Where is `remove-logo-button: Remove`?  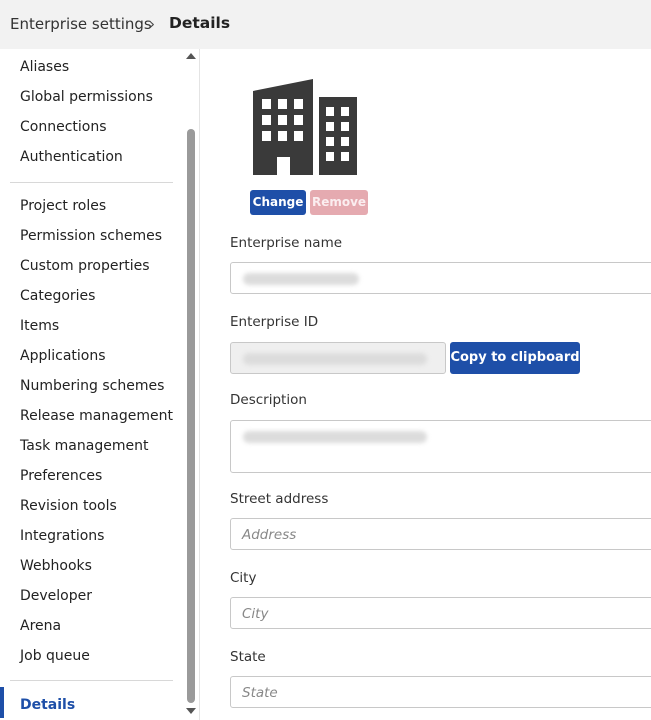
remove-logo-button: Remove is located at coordinates (339, 202).